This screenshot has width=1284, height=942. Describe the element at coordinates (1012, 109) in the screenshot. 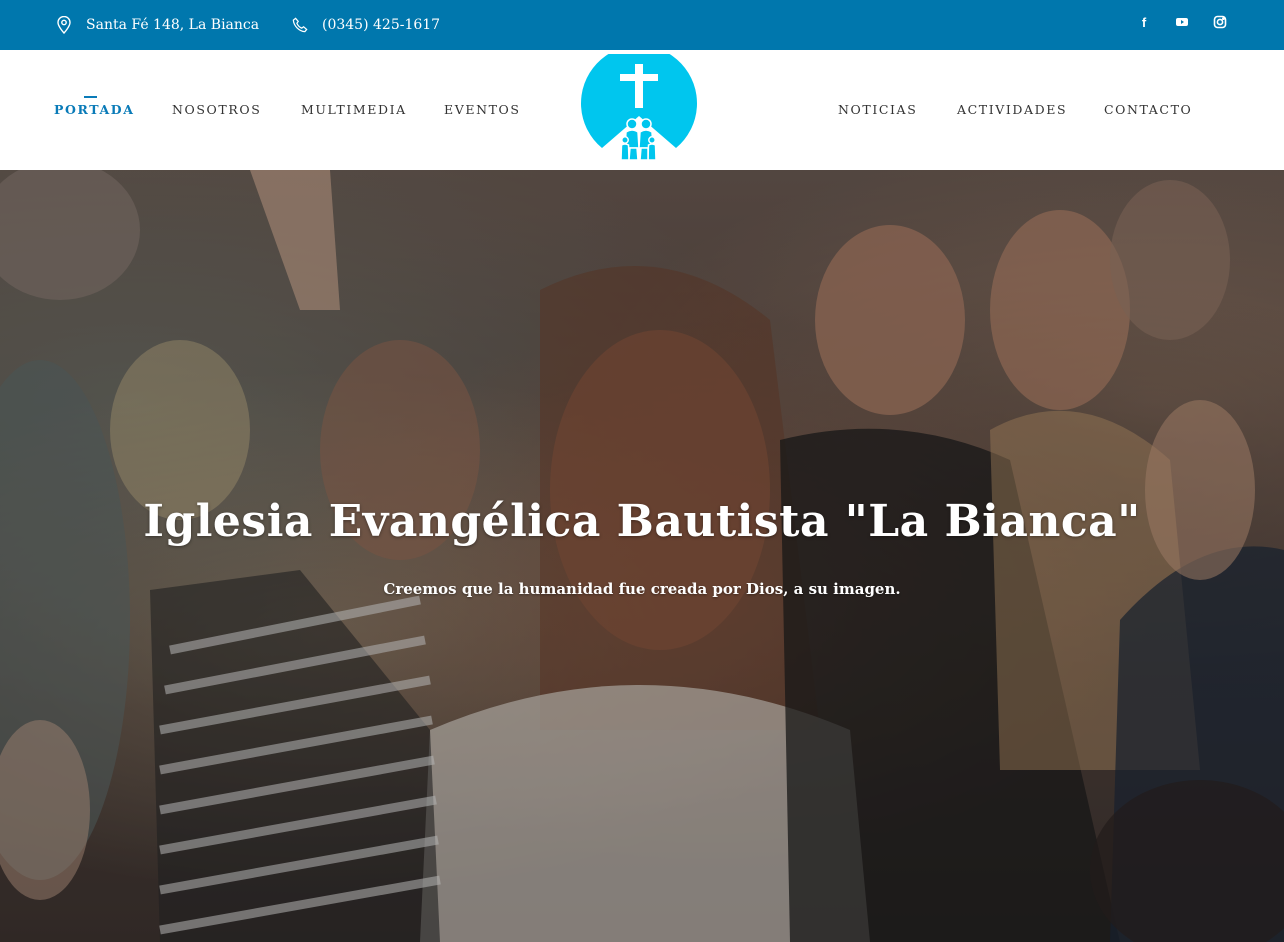

I see `nav-item-actividades: ACTIVIDADES` at that location.